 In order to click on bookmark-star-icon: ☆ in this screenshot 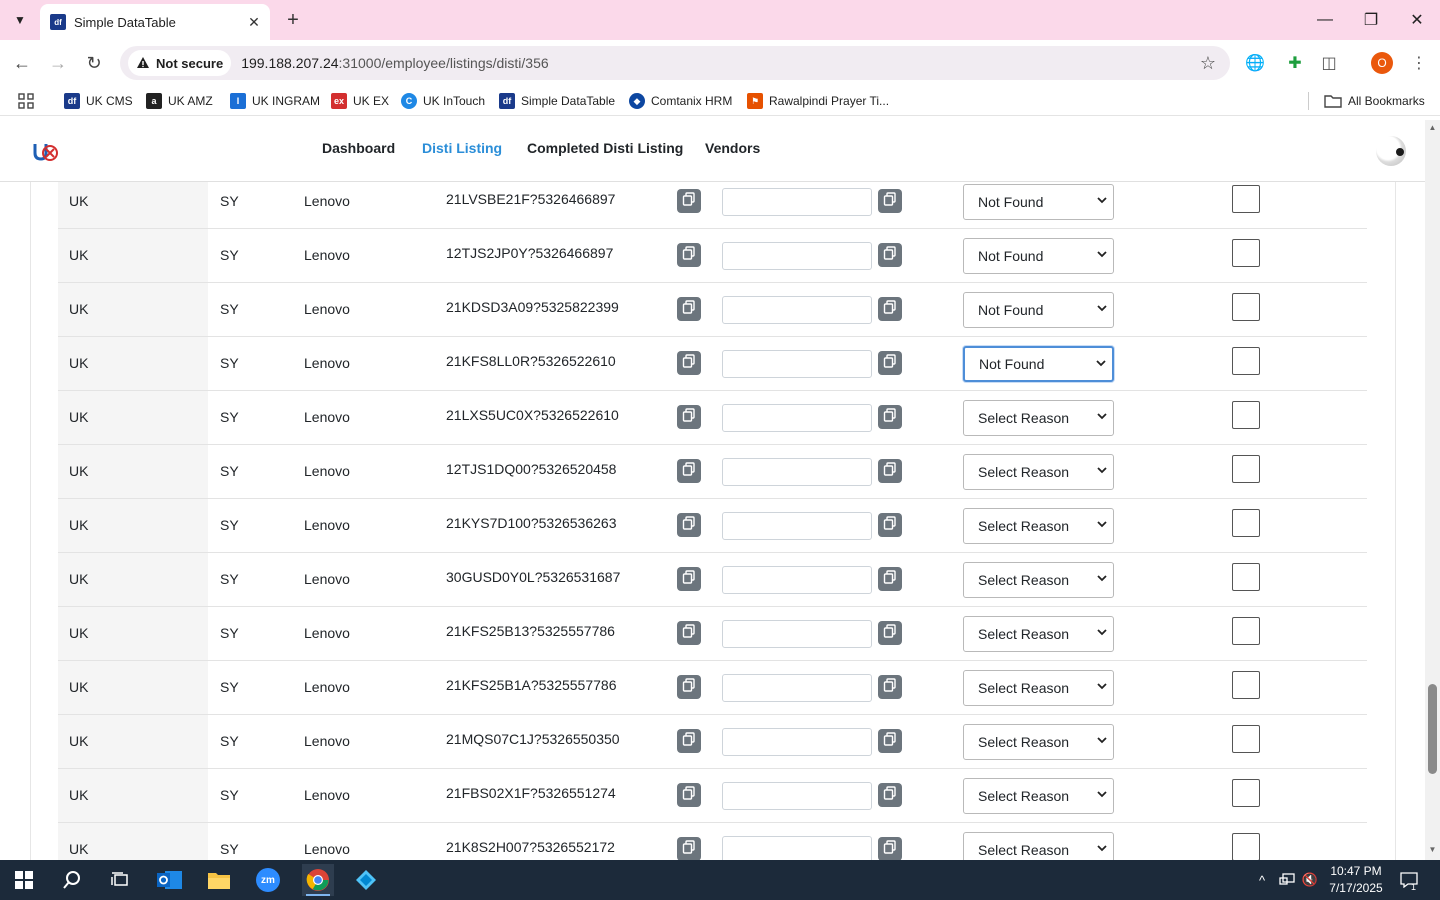, I will do `click(1208, 63)`.